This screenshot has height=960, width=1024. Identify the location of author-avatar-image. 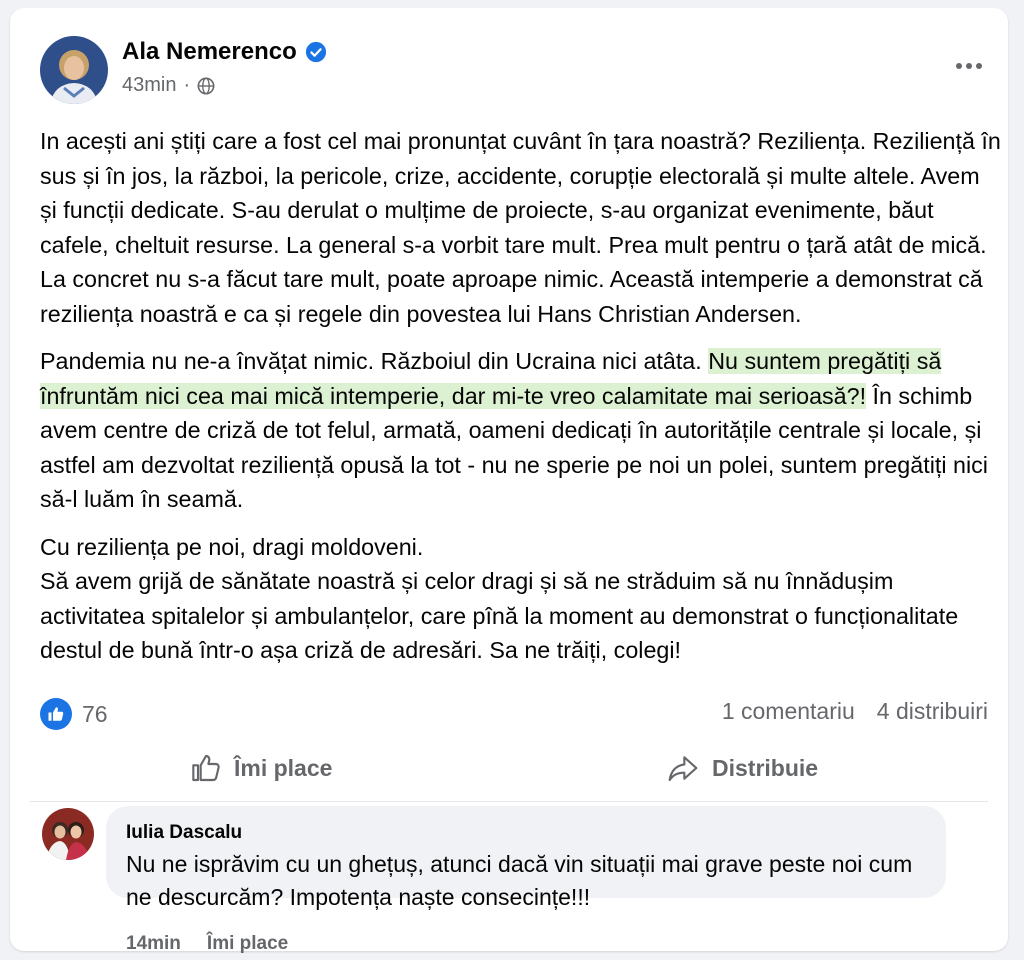
(74, 70).